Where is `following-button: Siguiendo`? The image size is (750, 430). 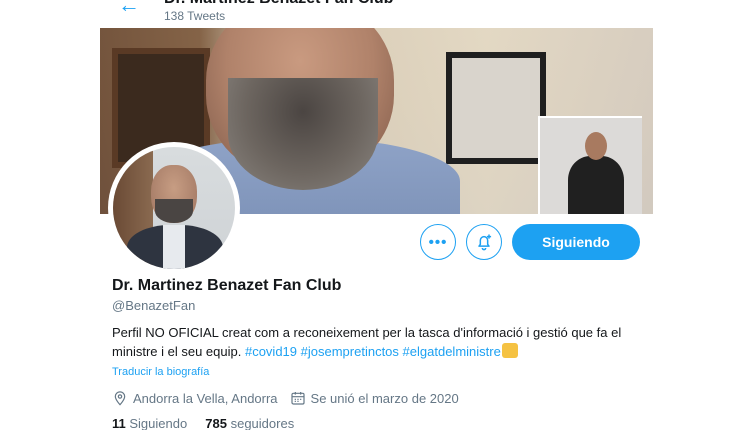 following-button: Siguiendo is located at coordinates (576, 242).